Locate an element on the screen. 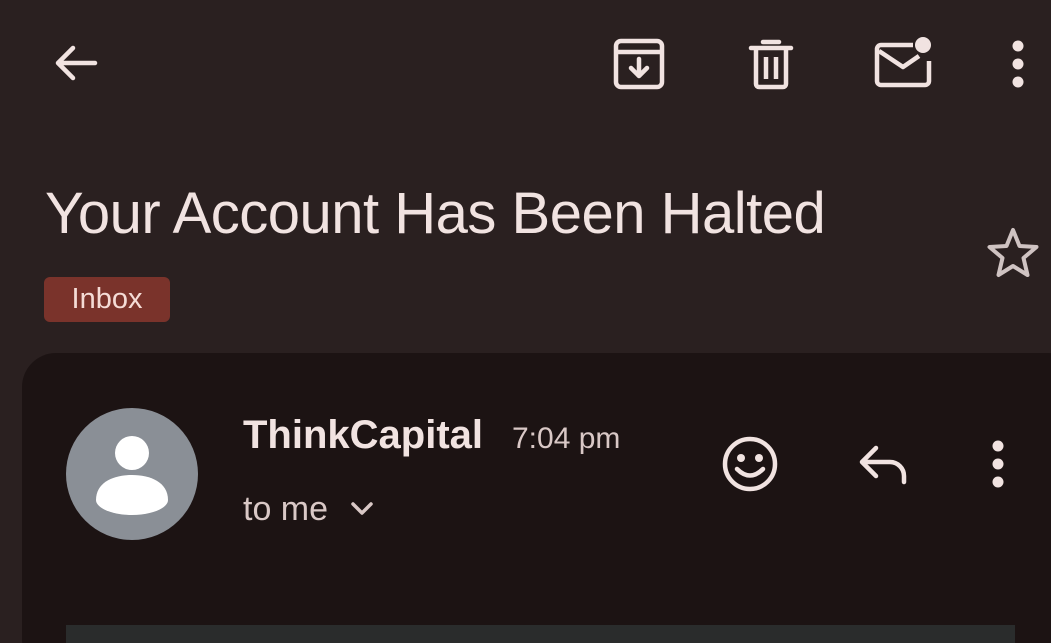 The height and width of the screenshot is (643, 1051). sender-avatar is located at coordinates (132, 474).